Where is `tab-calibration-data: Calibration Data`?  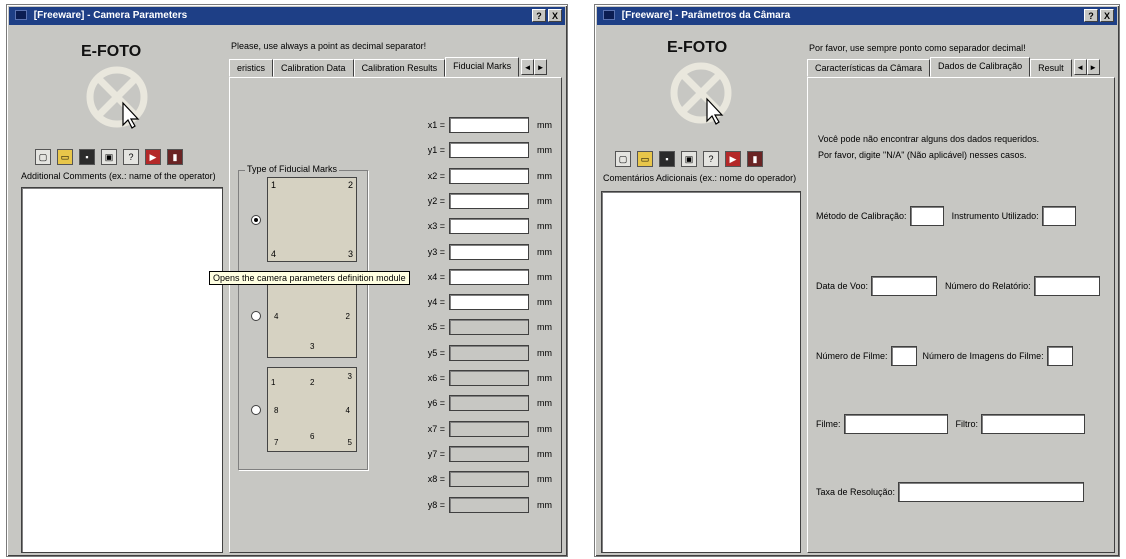
tab-calibration-data: Calibration Data is located at coordinates (313, 68).